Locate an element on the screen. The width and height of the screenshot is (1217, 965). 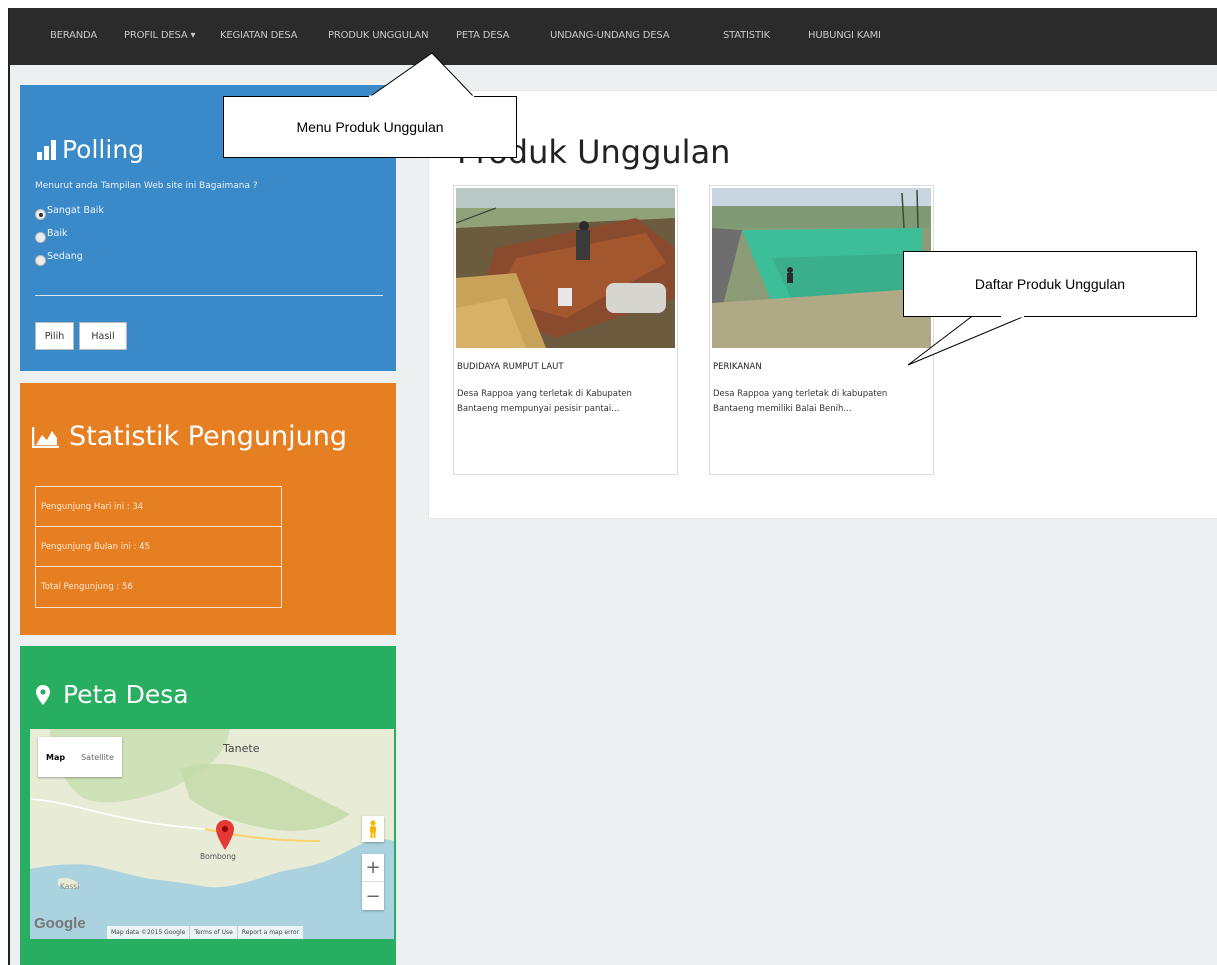
zoom-control: + − is located at coordinates (373, 882).